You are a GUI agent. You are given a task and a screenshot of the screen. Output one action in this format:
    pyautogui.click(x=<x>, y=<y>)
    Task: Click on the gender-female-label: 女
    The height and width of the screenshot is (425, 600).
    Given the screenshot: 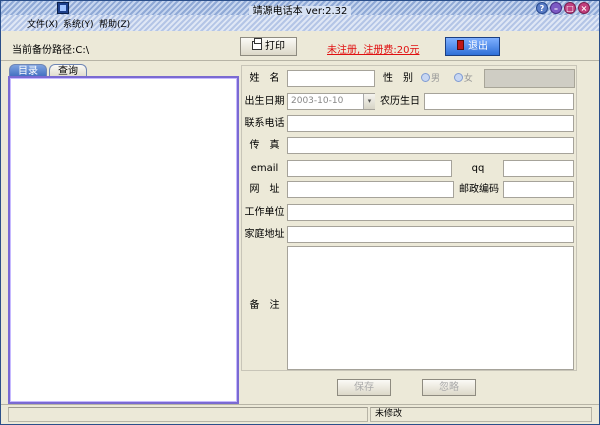 What is the action you would take?
    pyautogui.click(x=468, y=79)
    